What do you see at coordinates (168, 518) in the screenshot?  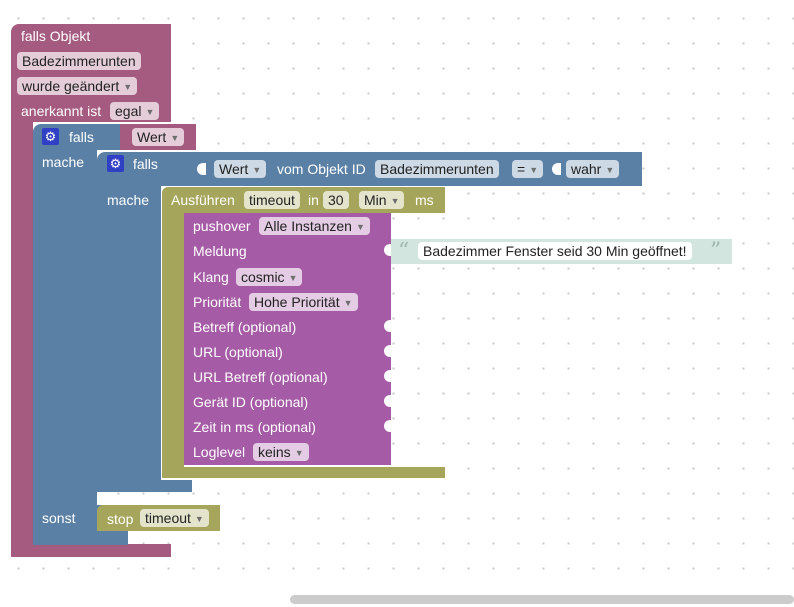 I see `stop-timeout-name: timeout` at bounding box center [168, 518].